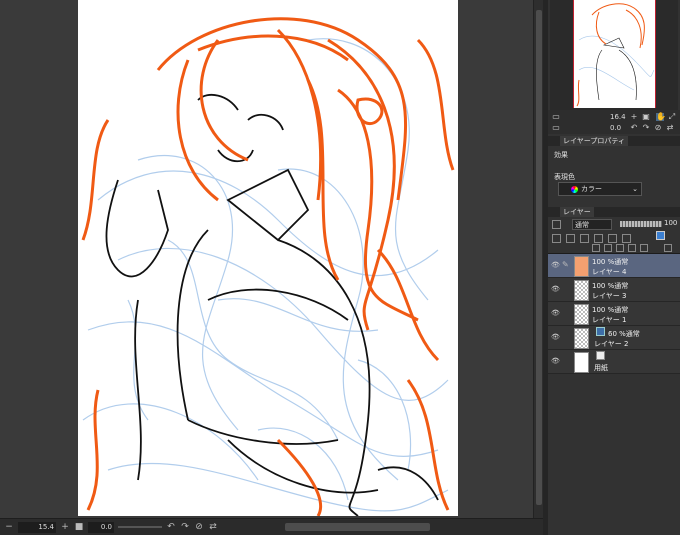 Image resolution: width=680 pixels, height=535 pixels. Describe the element at coordinates (556, 117) in the screenshot. I see `nav-zoom-slider-icon: ▭` at that location.